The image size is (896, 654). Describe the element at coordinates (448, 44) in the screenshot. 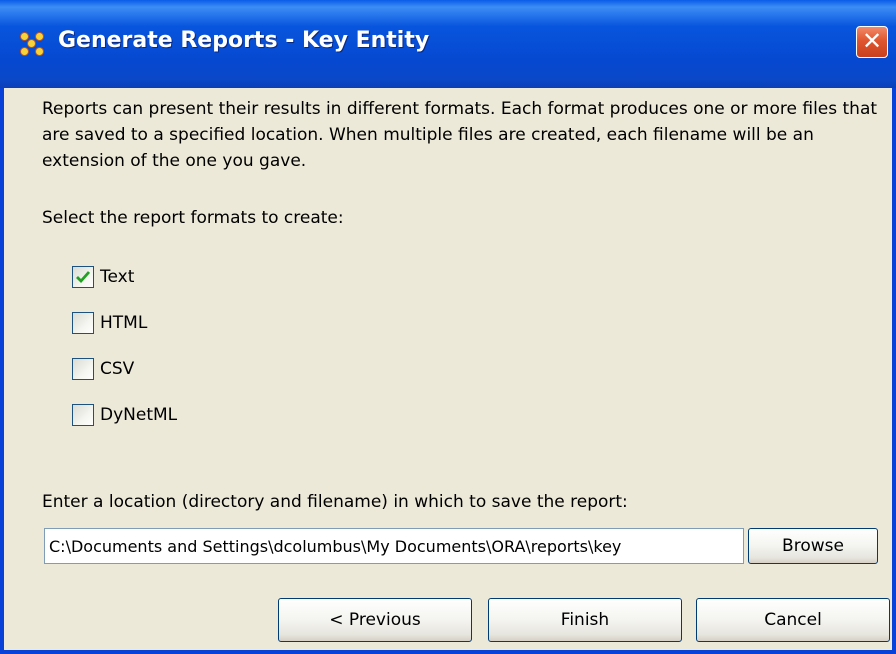

I see `title-bar: Generate Reports - Key Entity ✕` at that location.